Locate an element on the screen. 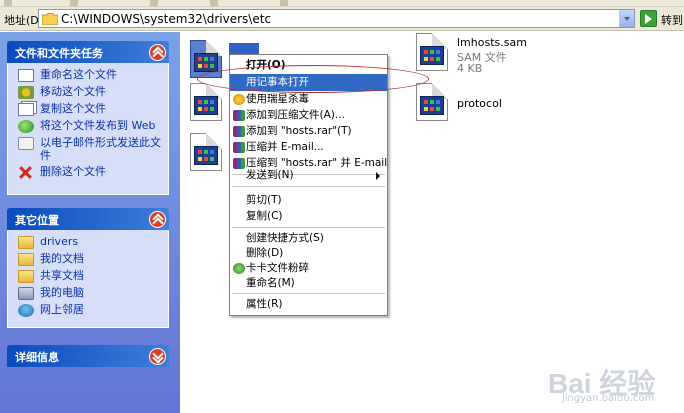 This screenshot has width=684, height=413. address-bar: 地址(D) C:\WINDOWS\system32\drivers\etc 转到 is located at coordinates (342, 19).